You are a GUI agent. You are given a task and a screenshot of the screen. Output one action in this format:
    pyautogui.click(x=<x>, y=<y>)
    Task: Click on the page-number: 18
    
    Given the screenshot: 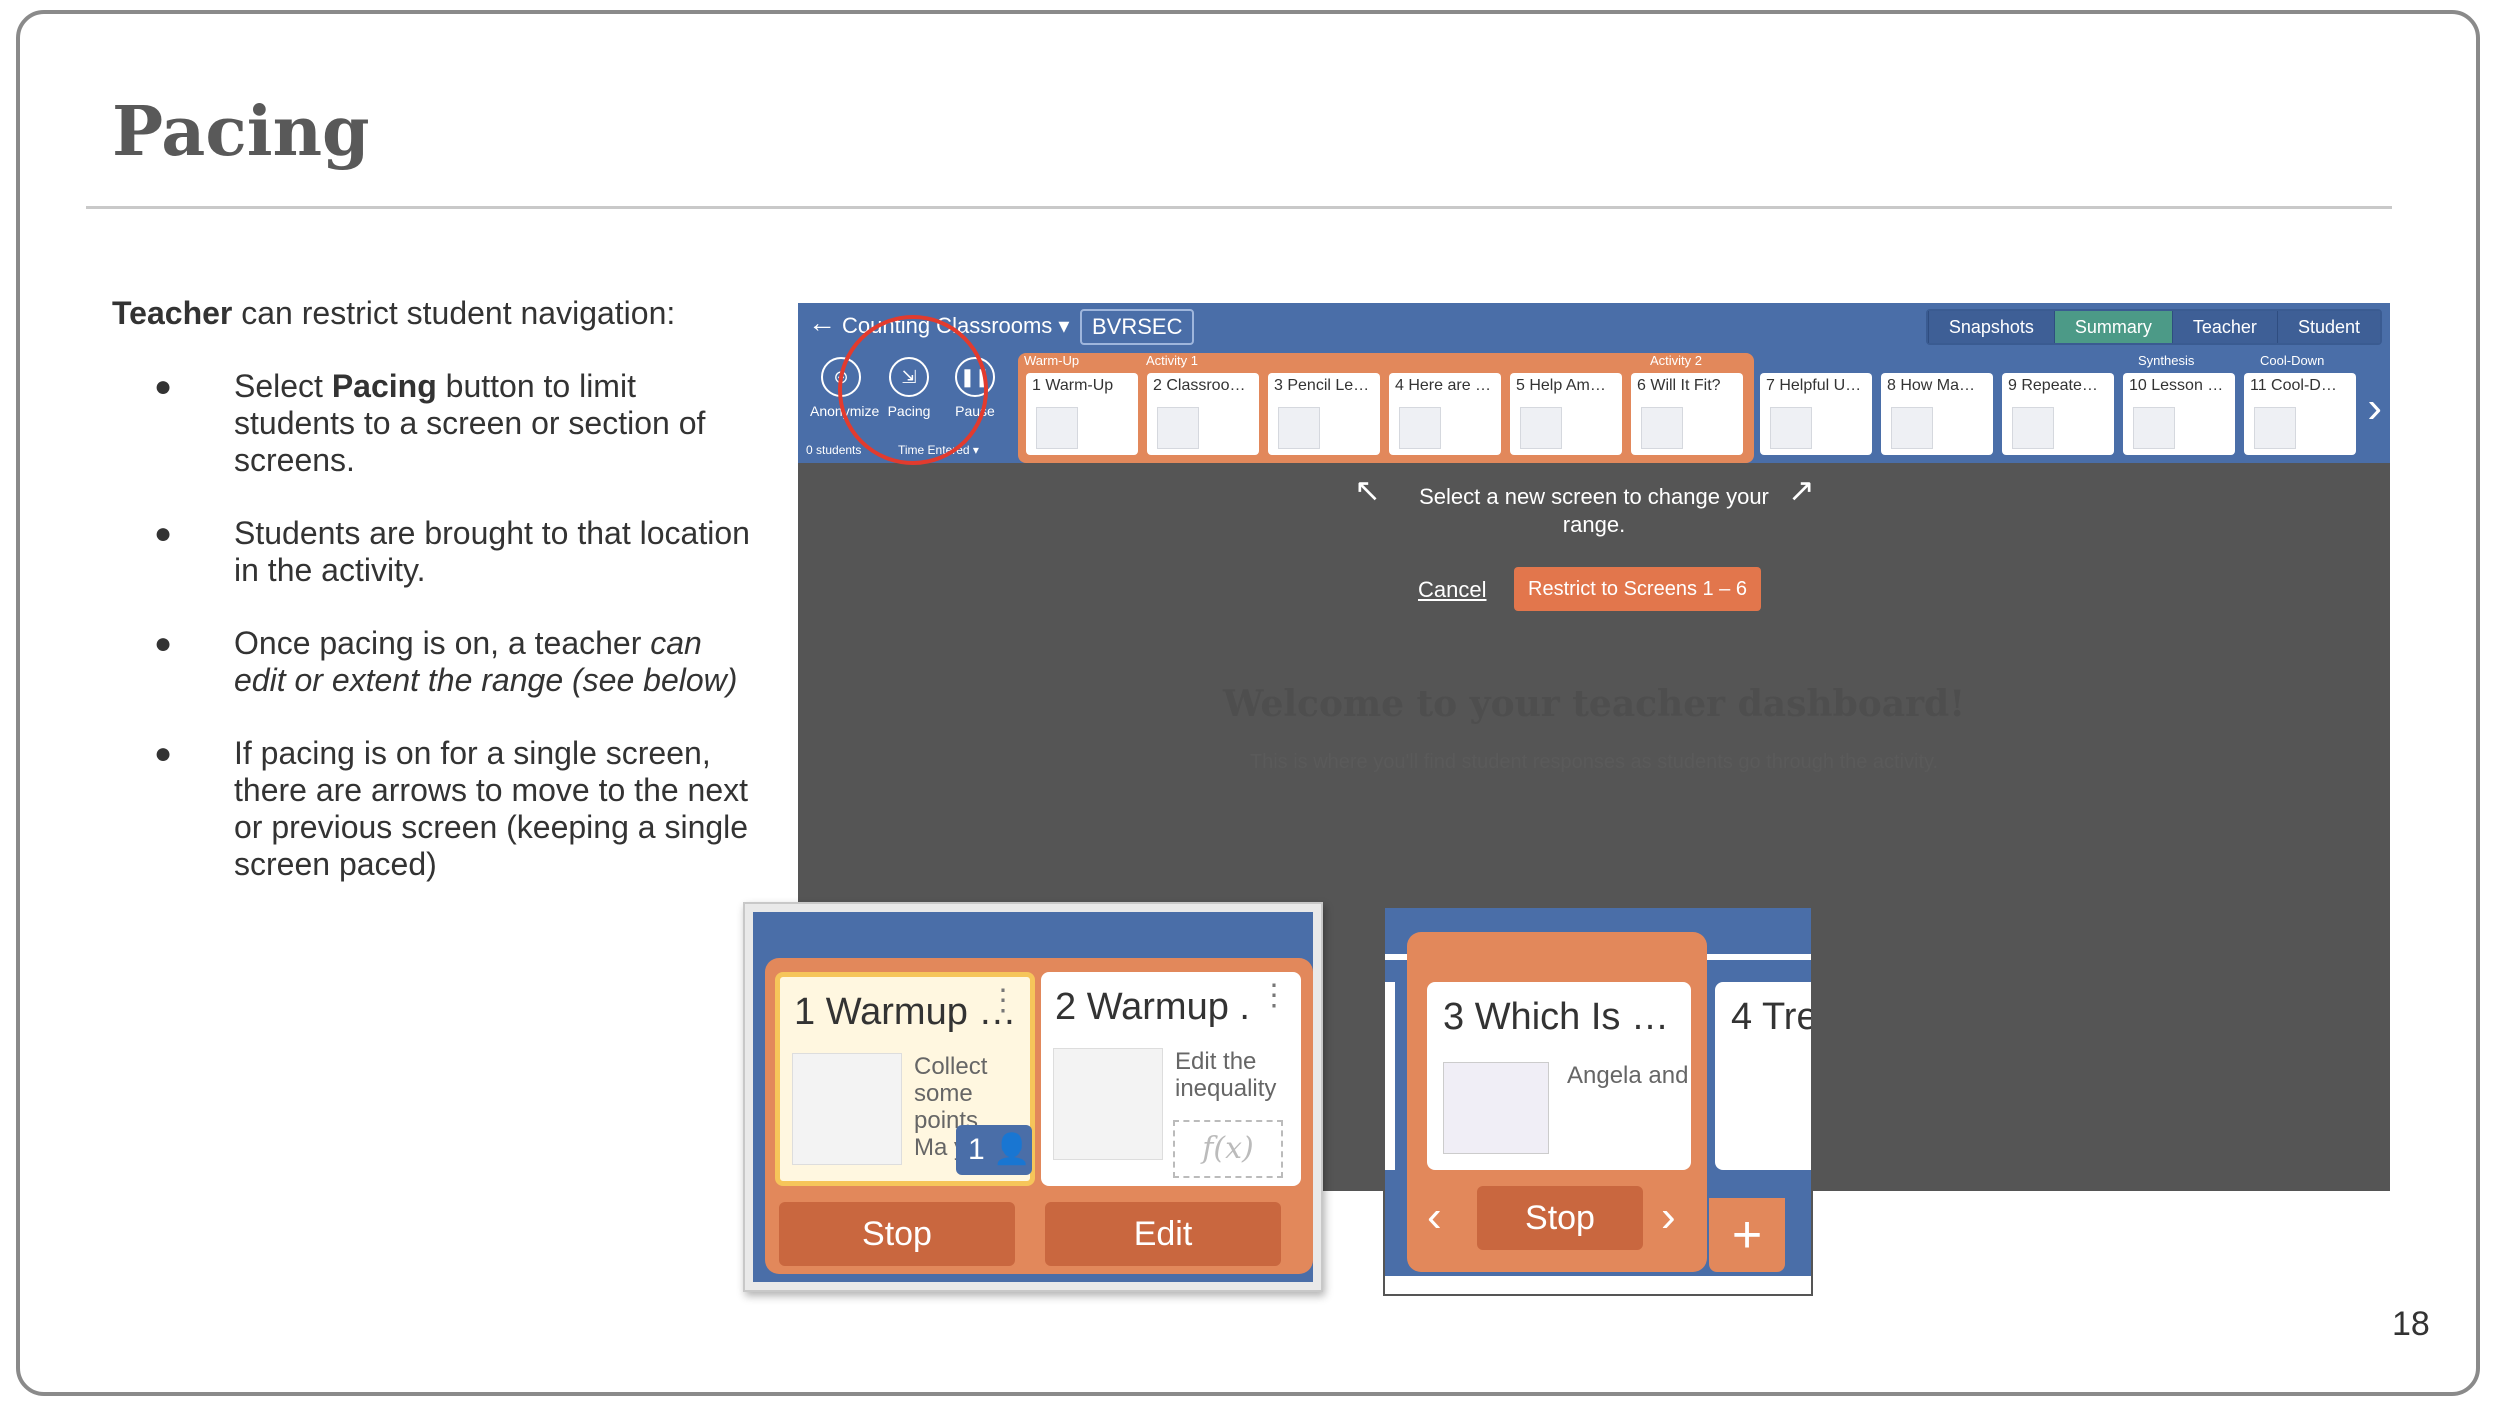 What is the action you would take?
    pyautogui.click(x=2411, y=1324)
    